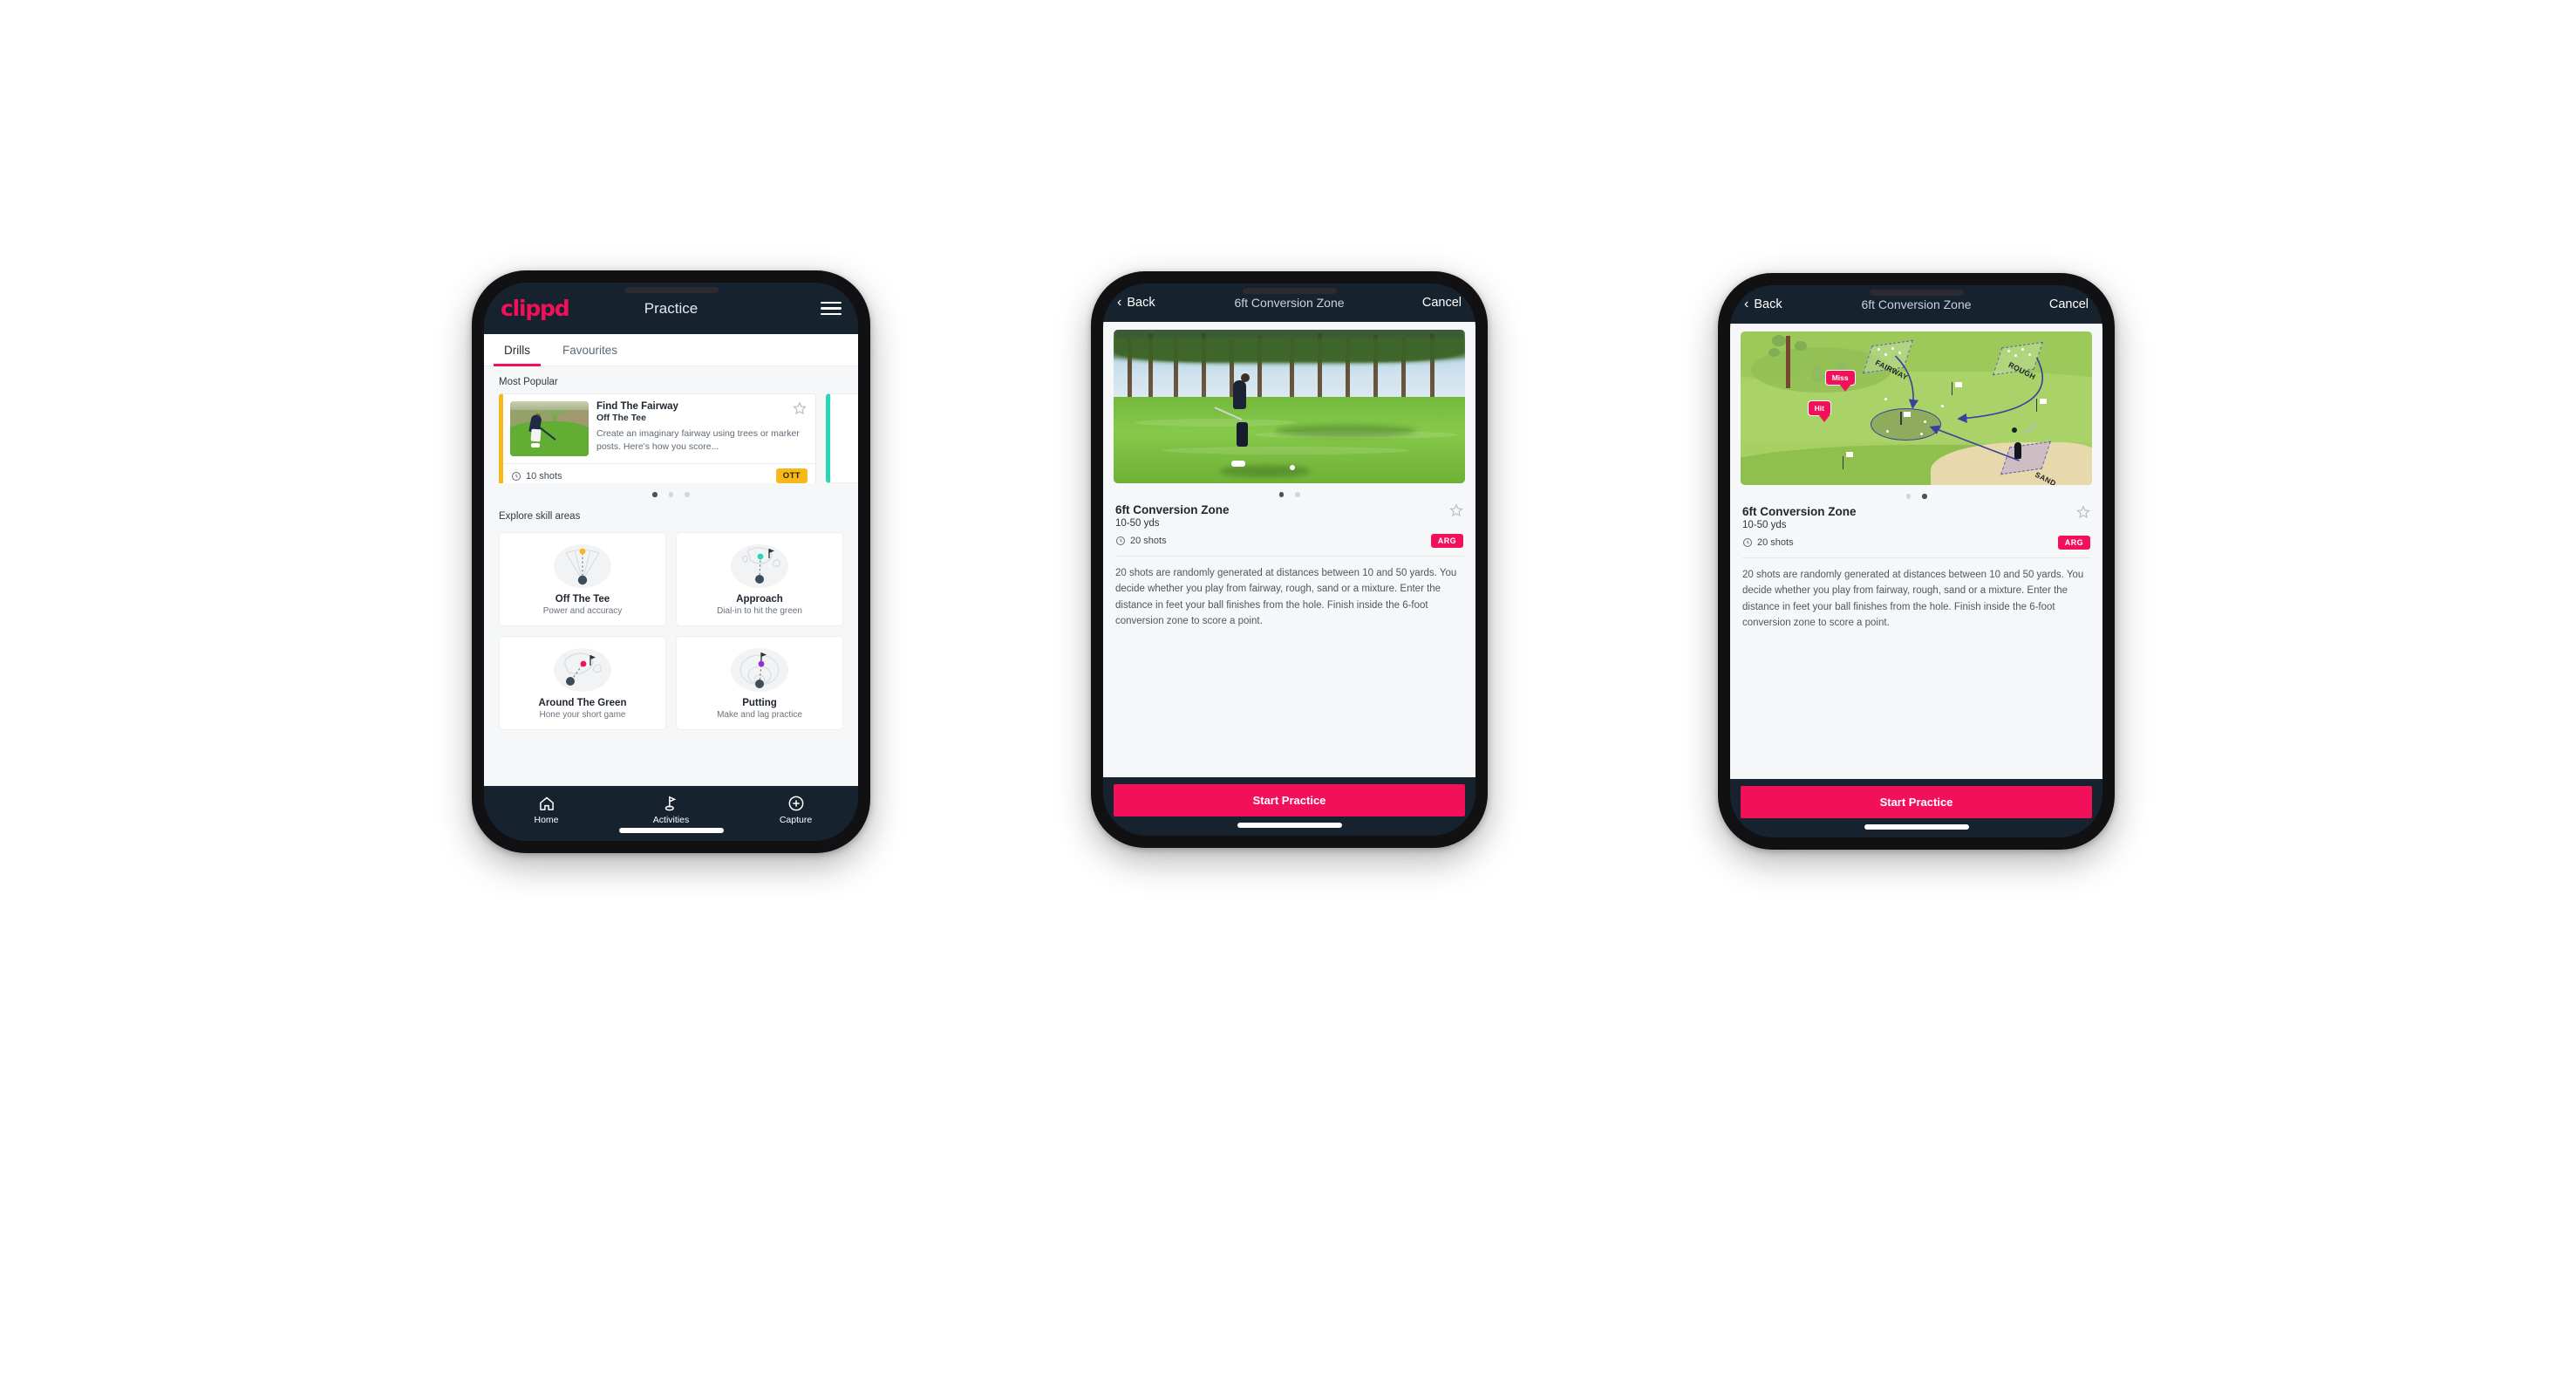 This screenshot has width=2576, height=1387. Describe the element at coordinates (760, 703) in the screenshot. I see `skill-name: Putting` at that location.